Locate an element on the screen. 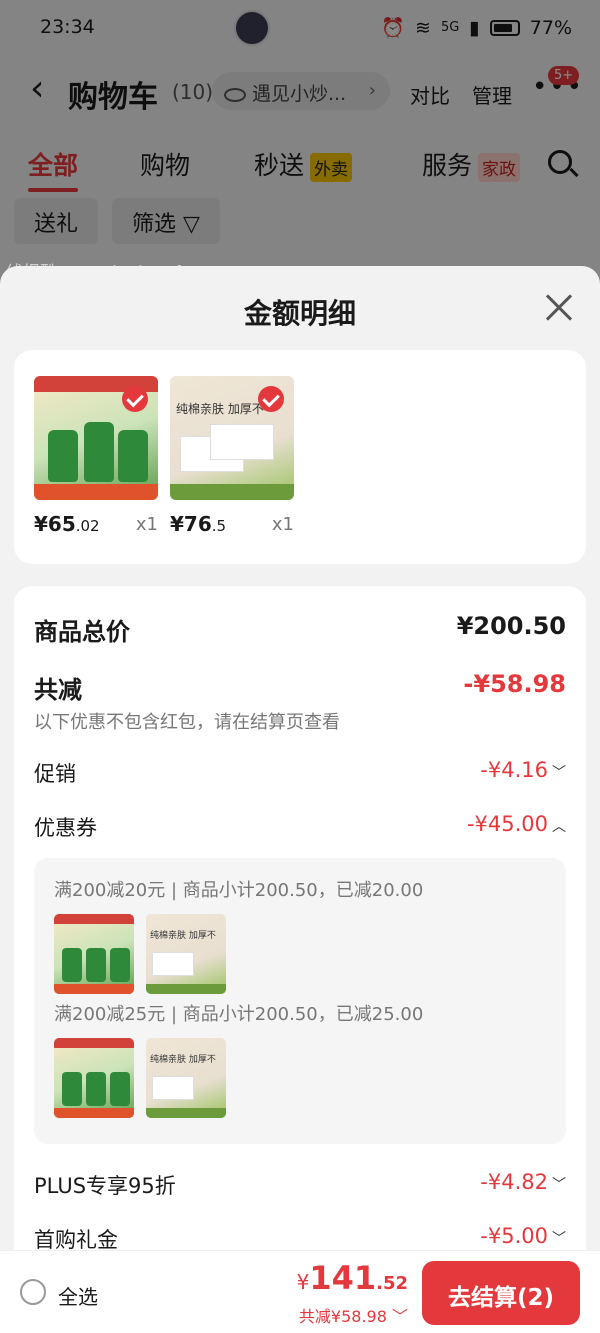 This screenshot has height=1333, width=600. promo-label: 促销 is located at coordinates (55, 774).